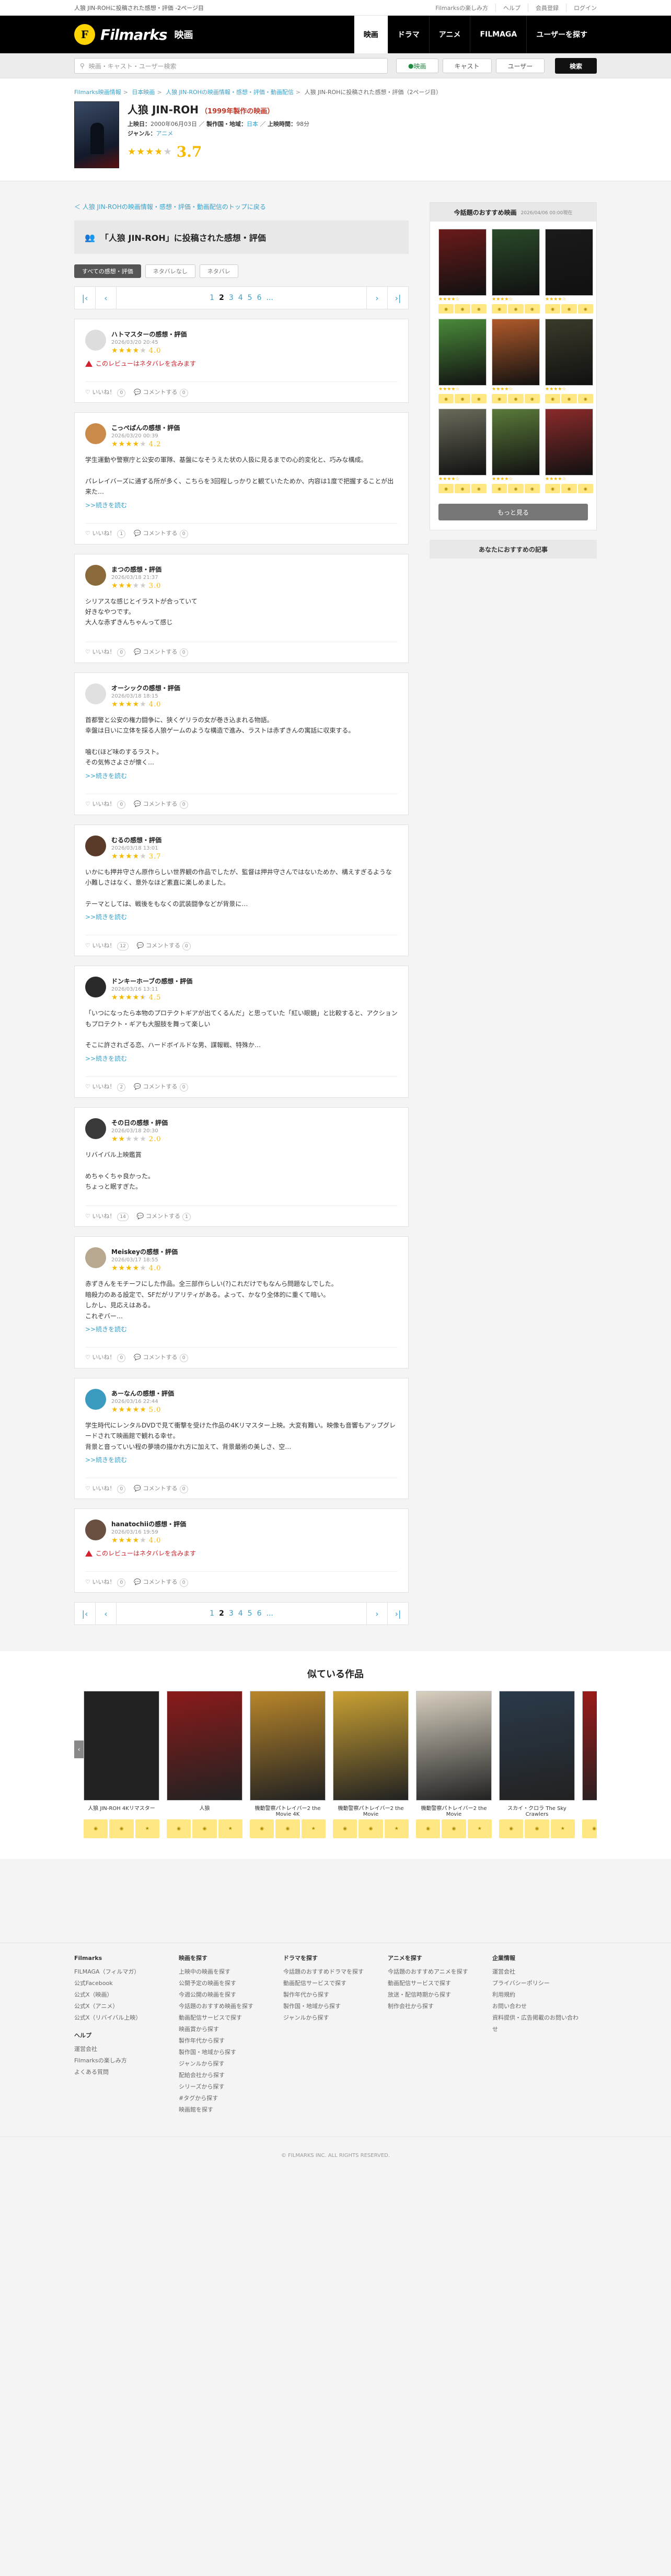 The image size is (671, 2576). Describe the element at coordinates (513, 512) in the screenshot. I see `more-button: もっと見る` at that location.